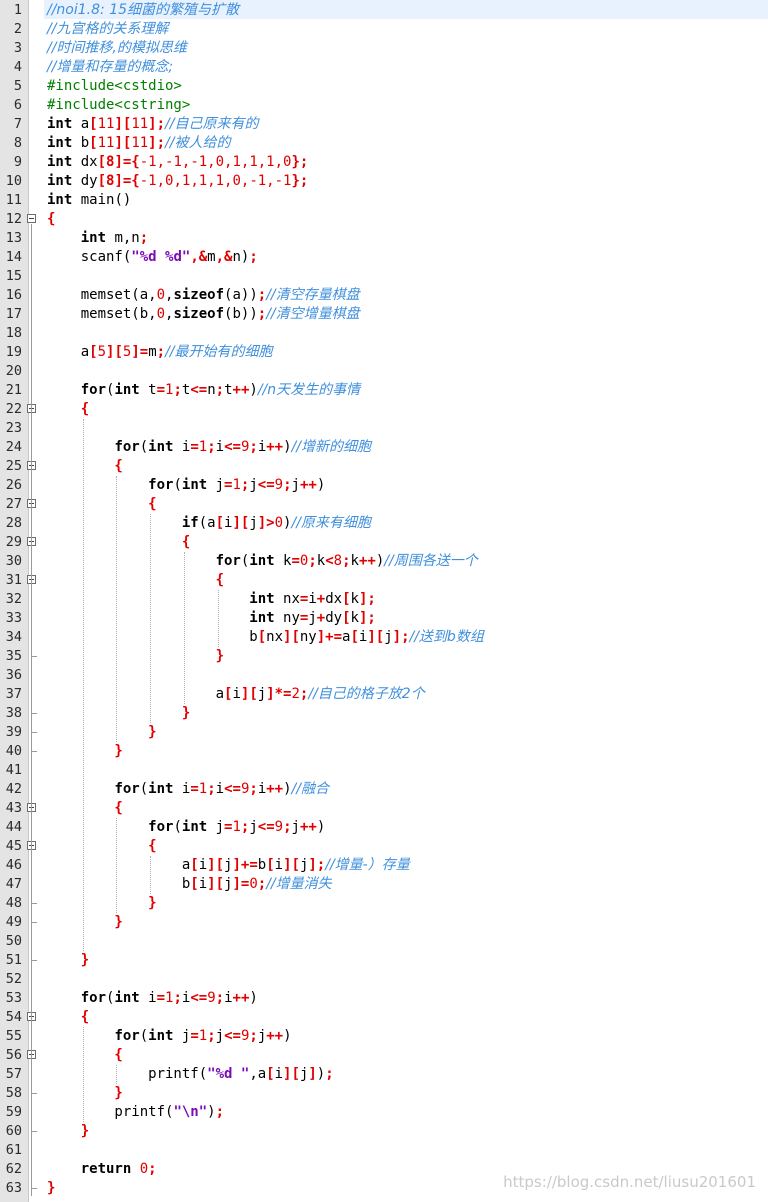 This screenshot has width=768, height=1202. I want to click on code-line: 20, so click(384, 371).